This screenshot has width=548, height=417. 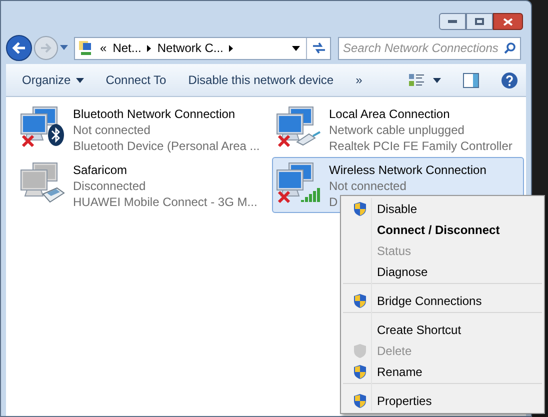 I want to click on maximize-button, so click(x=479, y=21).